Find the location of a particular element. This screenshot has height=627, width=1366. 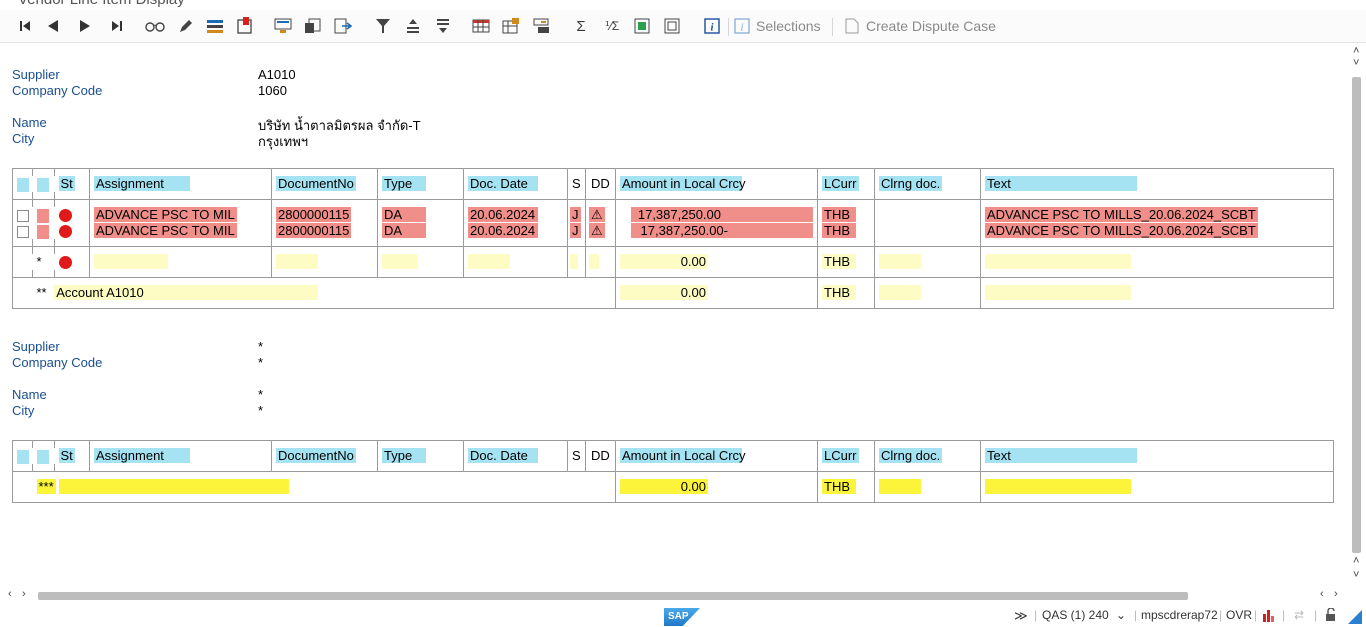

horizontal-scrollbar: ‹ › ‹ › is located at coordinates (674, 596).